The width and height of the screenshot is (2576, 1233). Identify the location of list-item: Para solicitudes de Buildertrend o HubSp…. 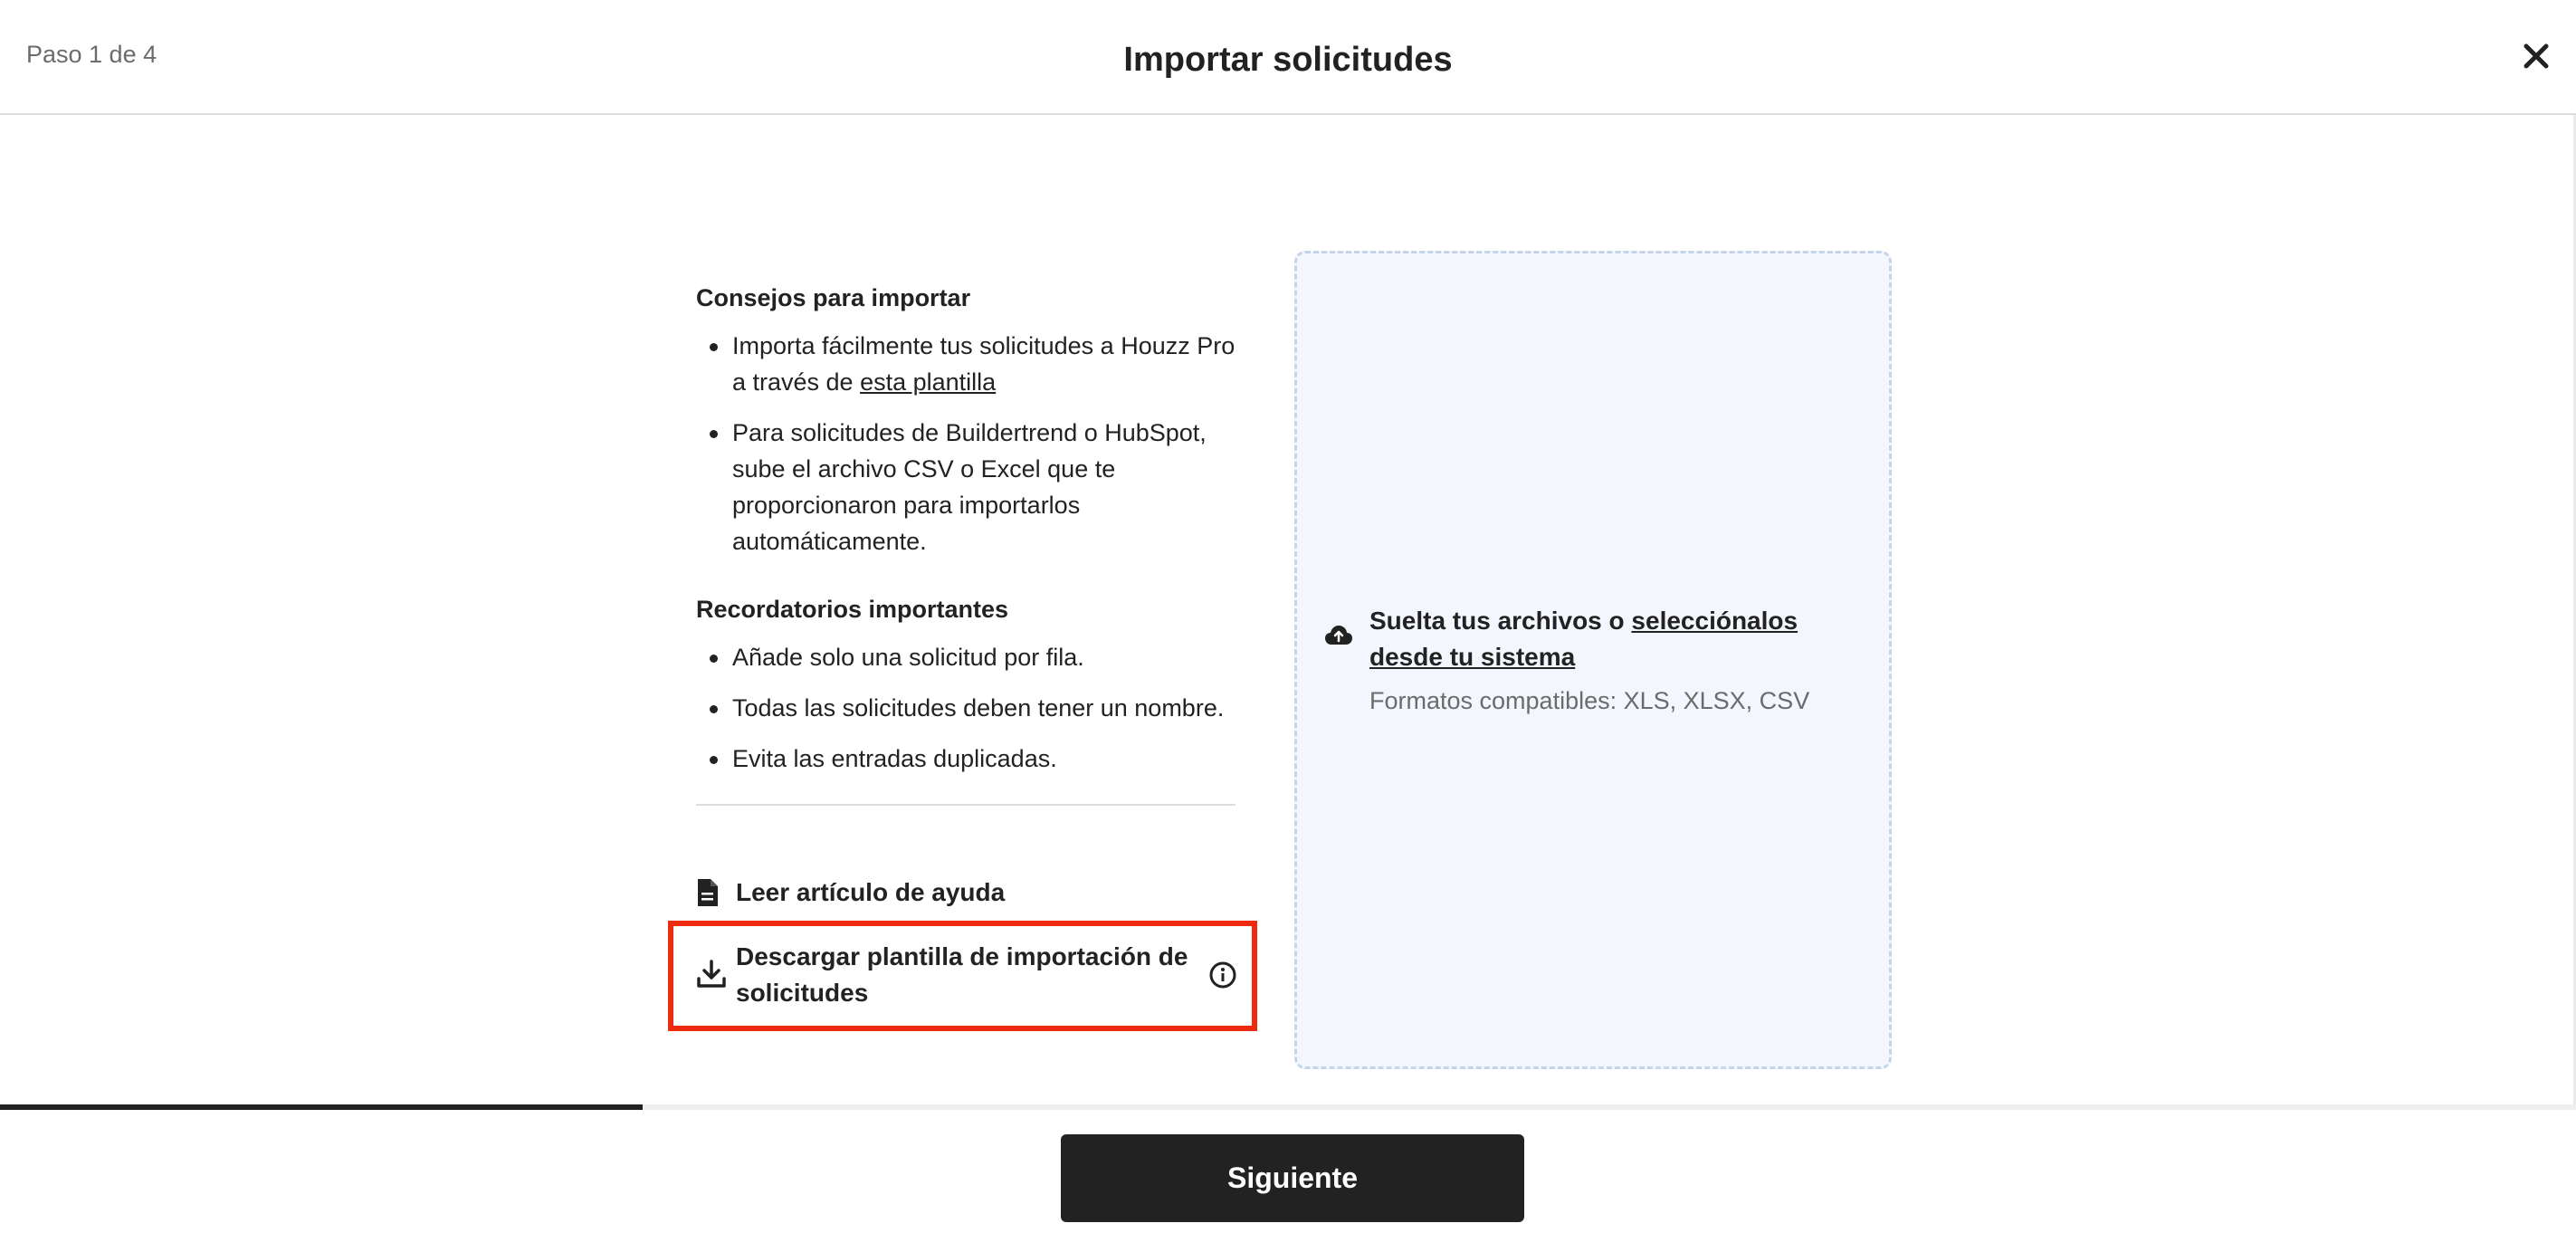
(966, 487).